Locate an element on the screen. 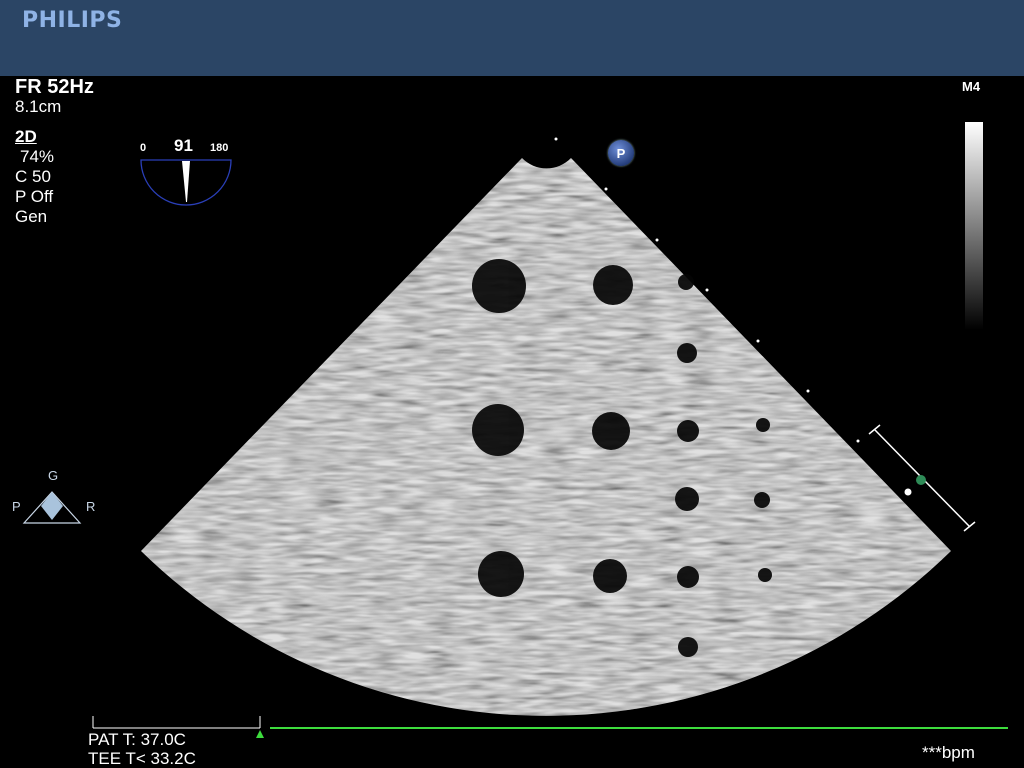 The height and width of the screenshot is (768, 1024). patient-temp: PAT T: 37.0C is located at coordinates (137, 739).